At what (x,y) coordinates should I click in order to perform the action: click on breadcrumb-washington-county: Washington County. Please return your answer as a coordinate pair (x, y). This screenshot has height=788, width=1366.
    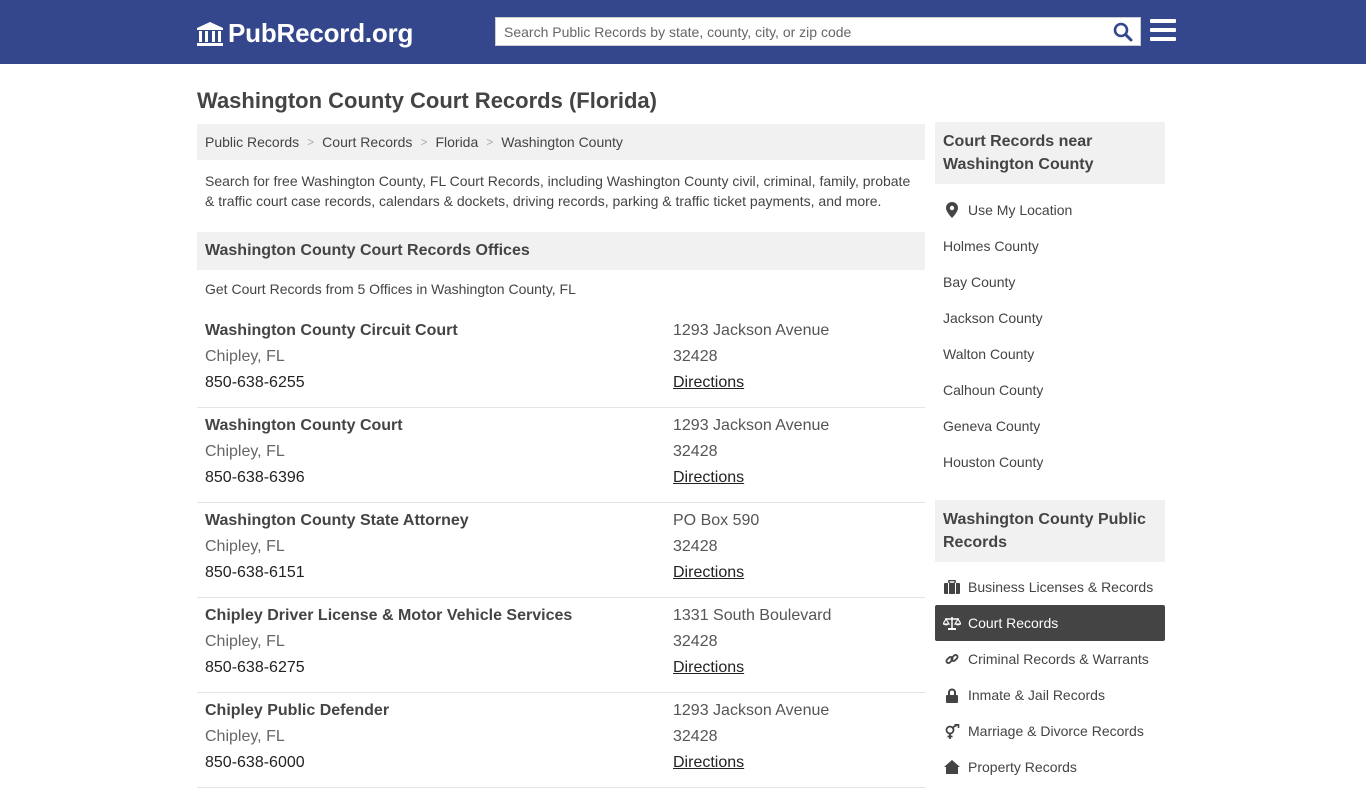
    Looking at the image, I should click on (562, 142).